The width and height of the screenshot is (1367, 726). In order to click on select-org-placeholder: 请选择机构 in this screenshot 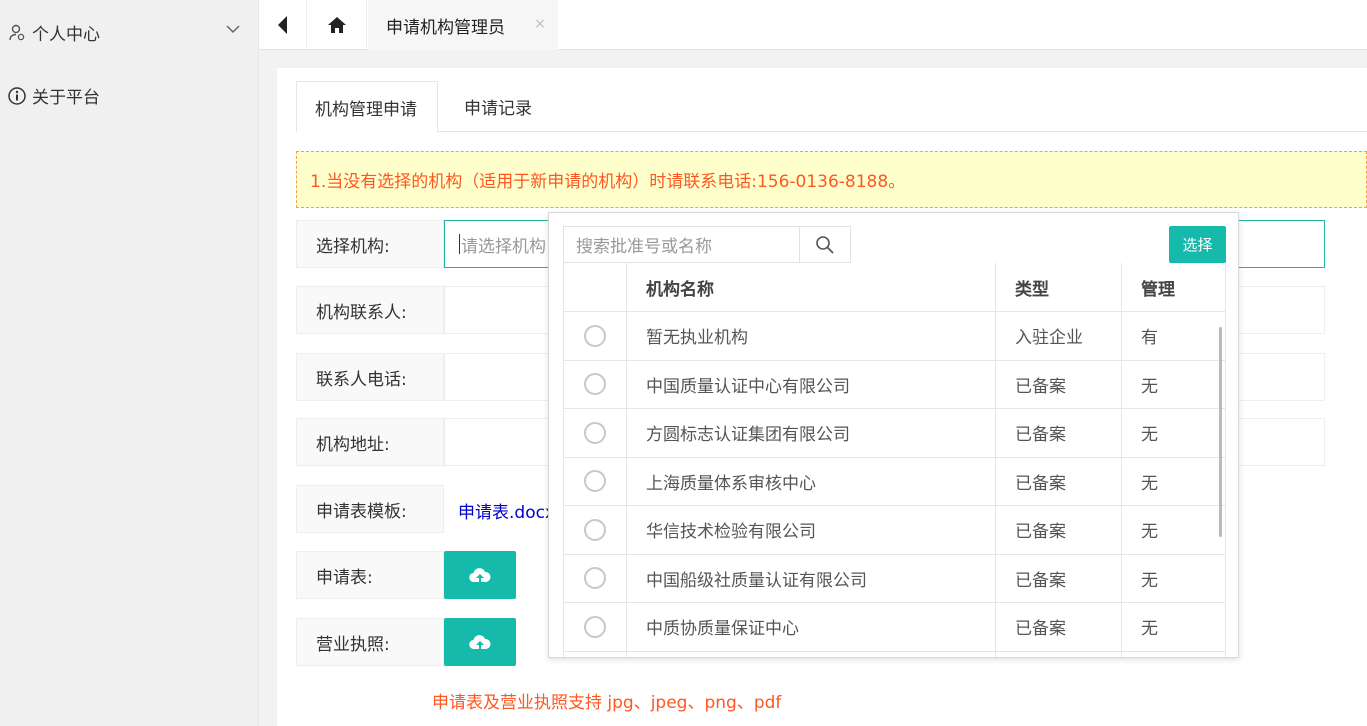, I will do `click(503, 246)`.